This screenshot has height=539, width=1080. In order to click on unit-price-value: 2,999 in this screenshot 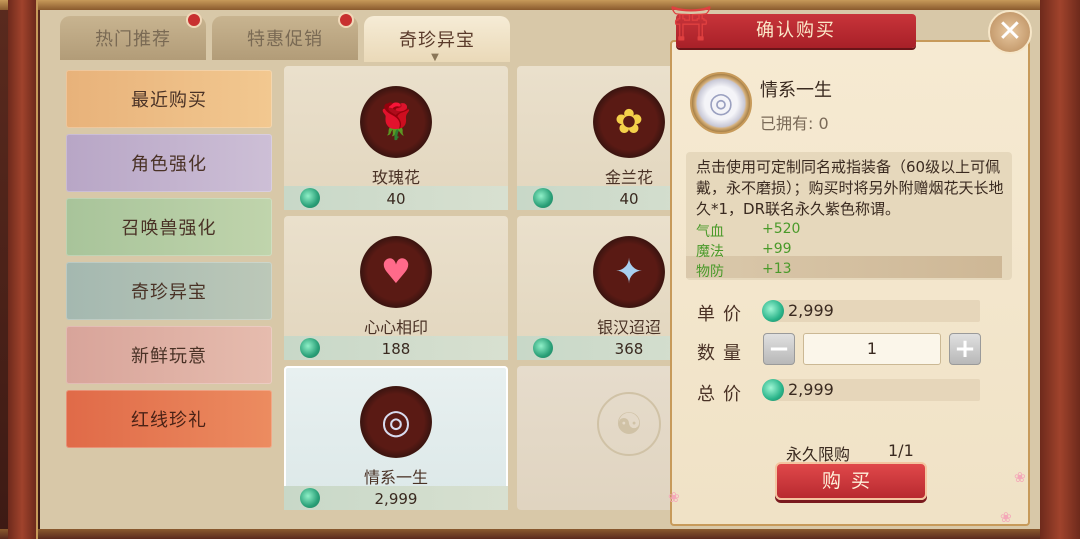, I will do `click(811, 310)`.